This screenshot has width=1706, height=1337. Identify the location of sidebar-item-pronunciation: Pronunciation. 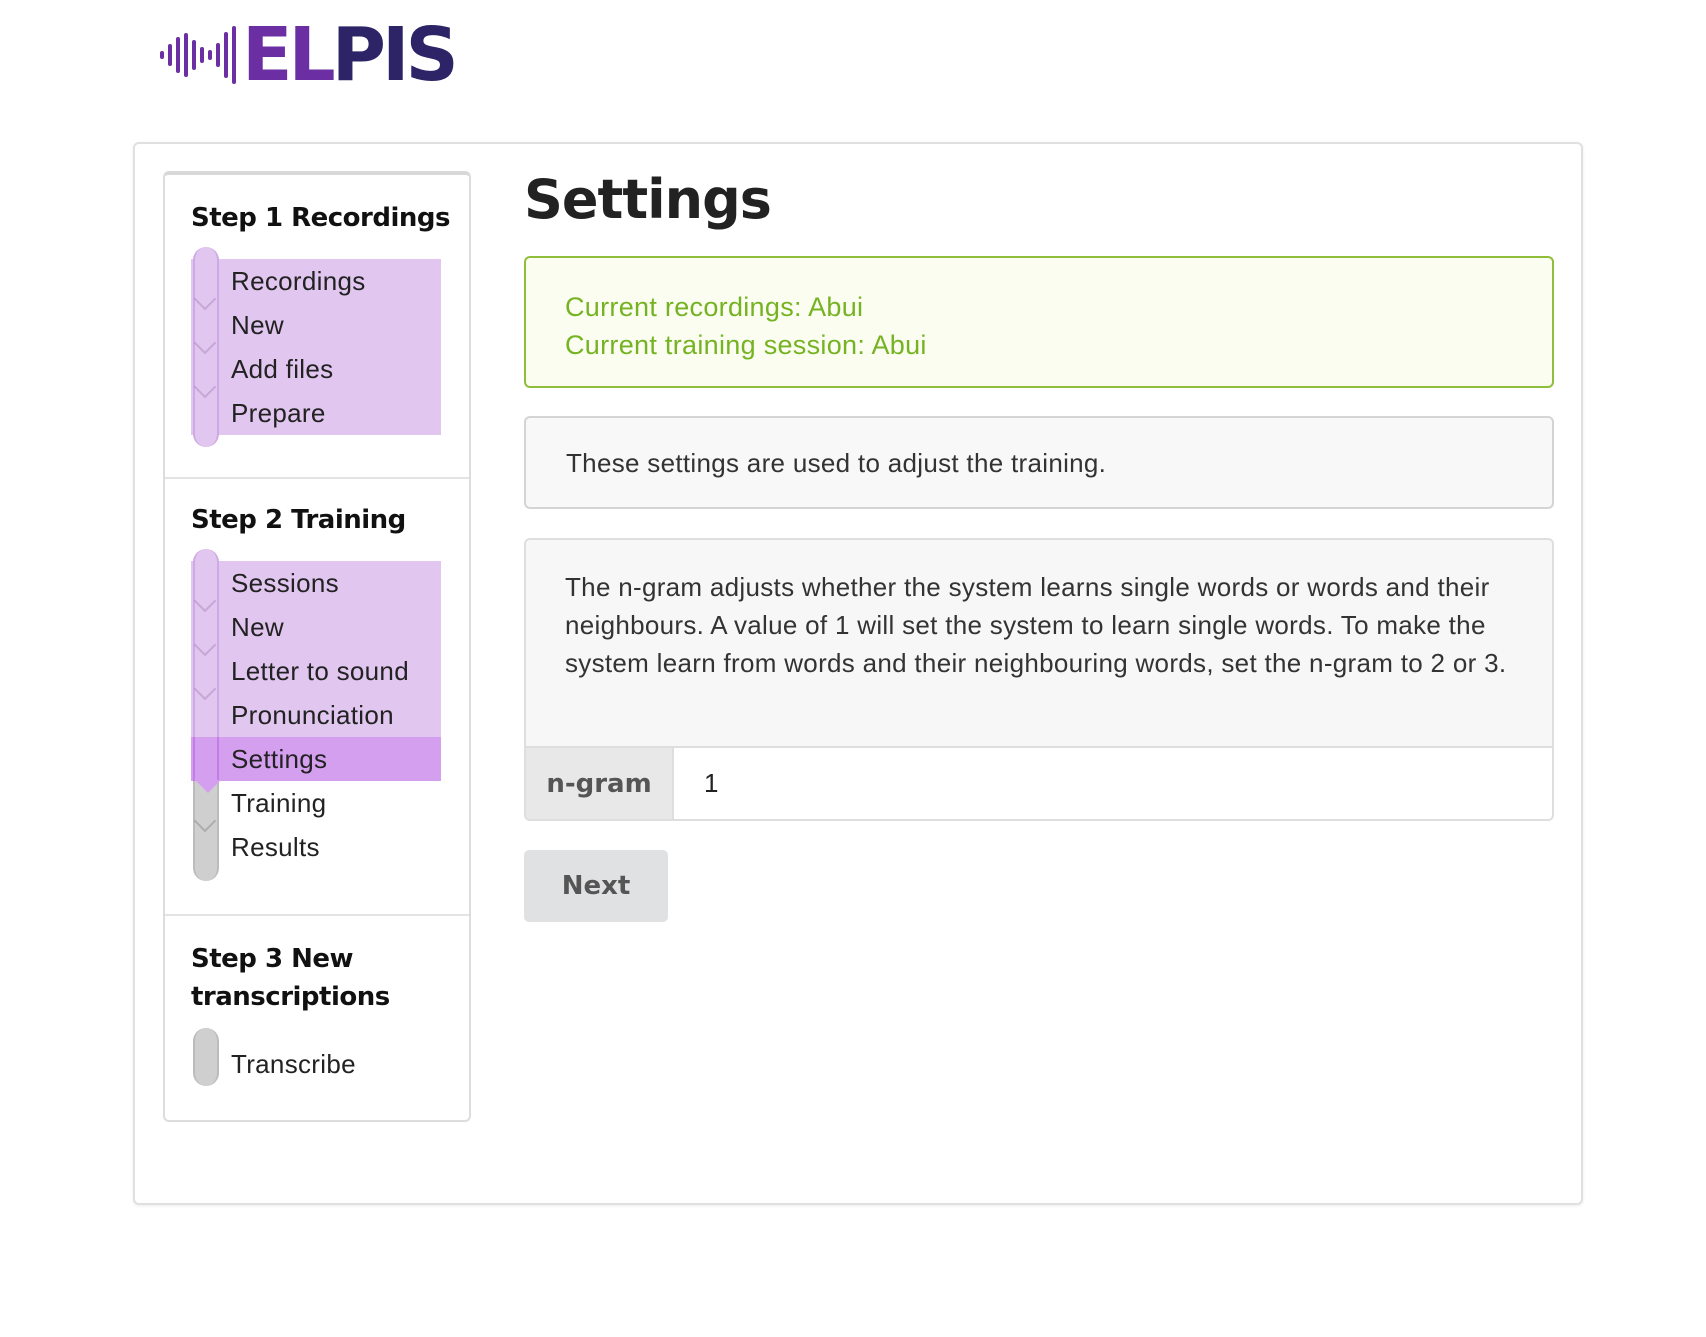
(316, 715).